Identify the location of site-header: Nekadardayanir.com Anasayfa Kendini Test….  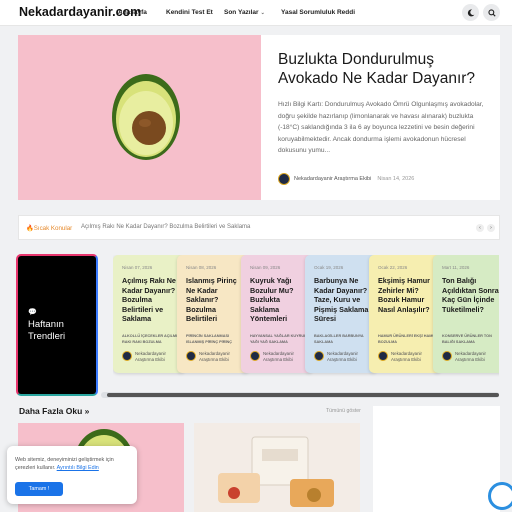
(256, 13).